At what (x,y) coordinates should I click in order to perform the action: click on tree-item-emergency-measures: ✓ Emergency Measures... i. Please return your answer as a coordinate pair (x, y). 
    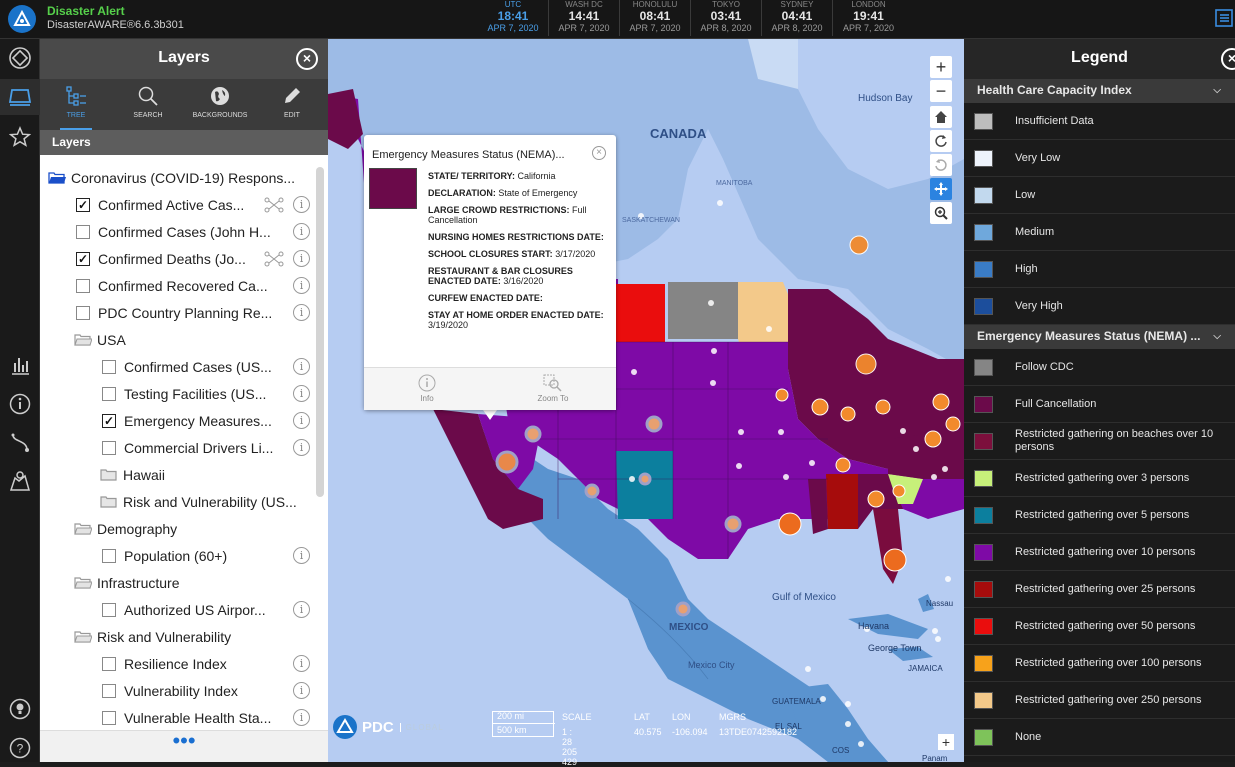
    Looking at the image, I should click on (206, 420).